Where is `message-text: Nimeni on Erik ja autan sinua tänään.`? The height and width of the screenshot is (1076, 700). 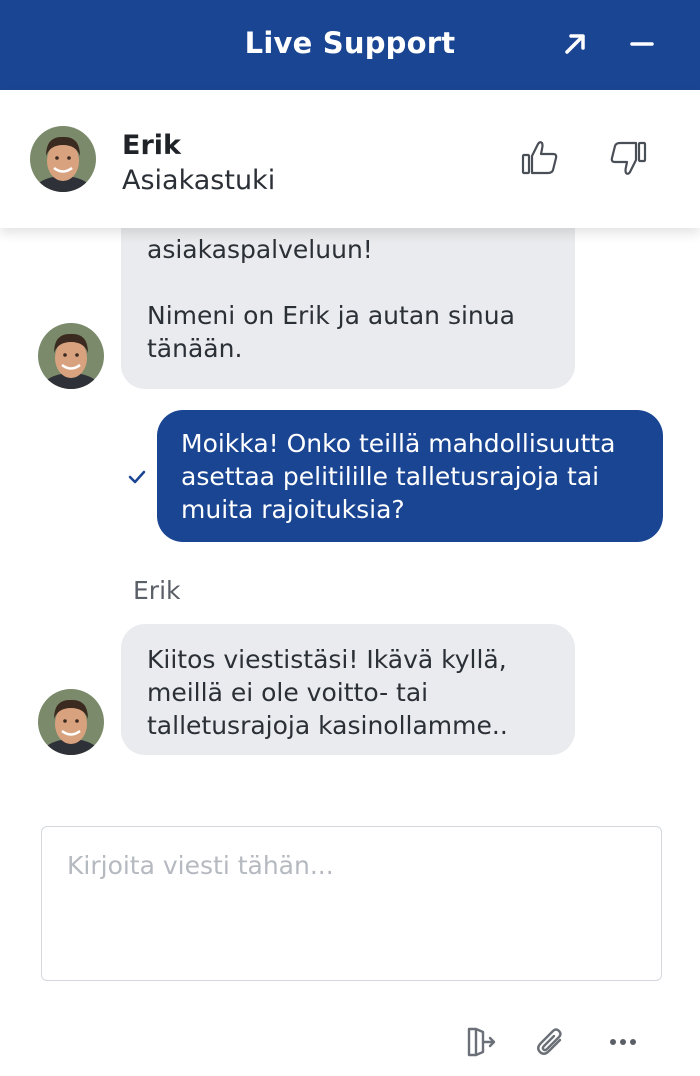 message-text: Nimeni on Erik ja autan sinua tänään. is located at coordinates (331, 332).